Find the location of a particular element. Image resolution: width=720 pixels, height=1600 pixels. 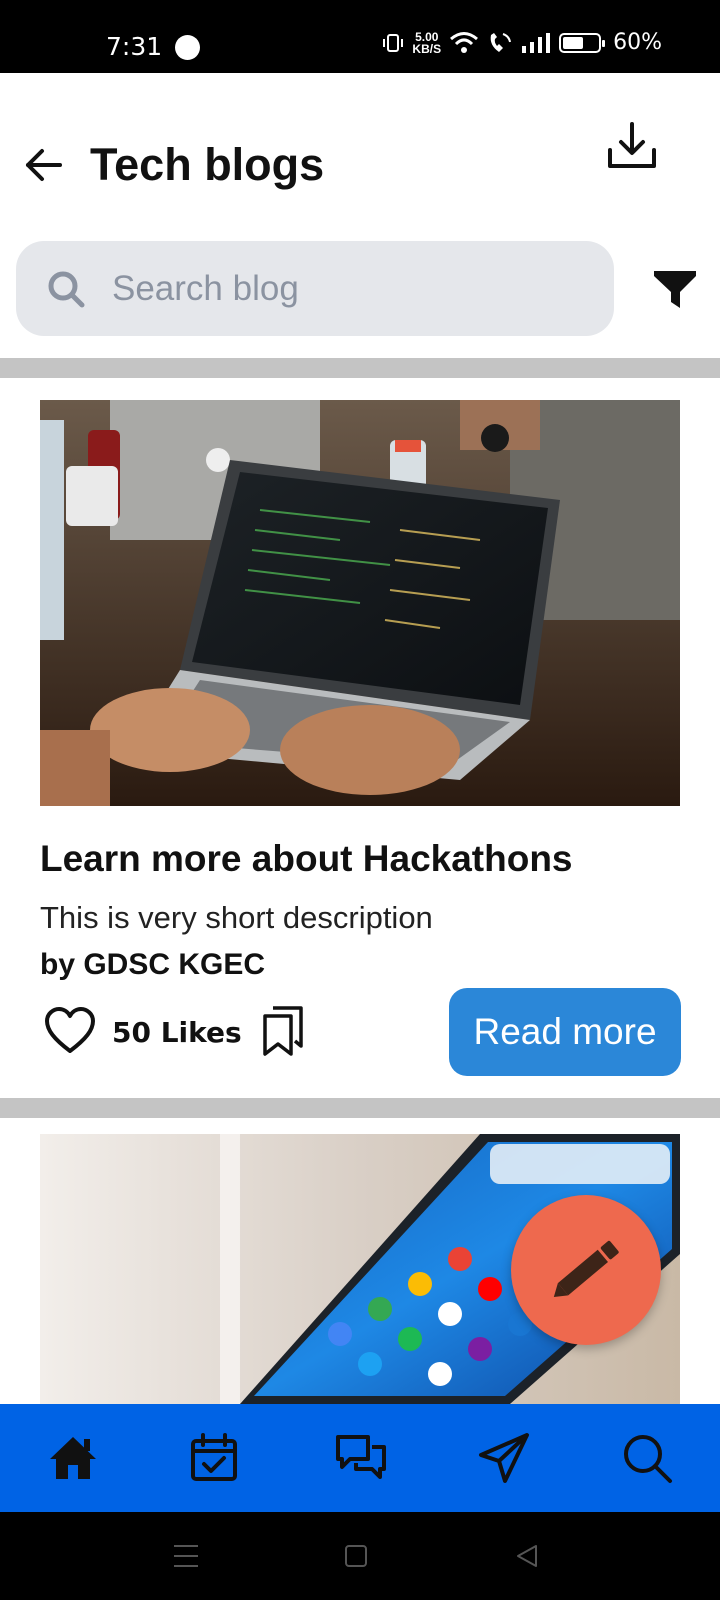

status-bar: 7:31 5.00 KB/S 60% is located at coordinates (360, 36).